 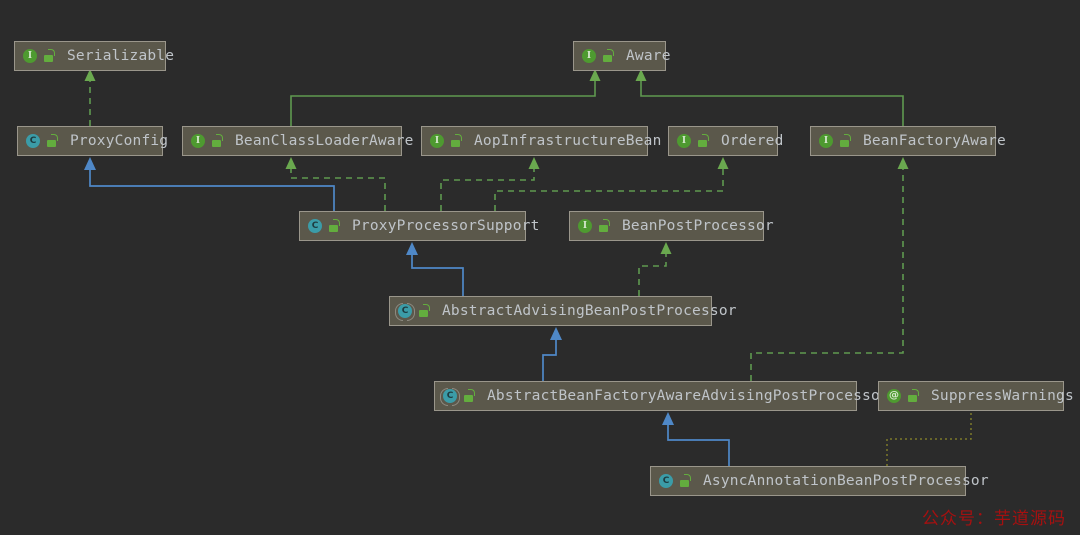 I want to click on edge-abstractadvising-implements-beanpostprocessor, so click(x=655, y=269).